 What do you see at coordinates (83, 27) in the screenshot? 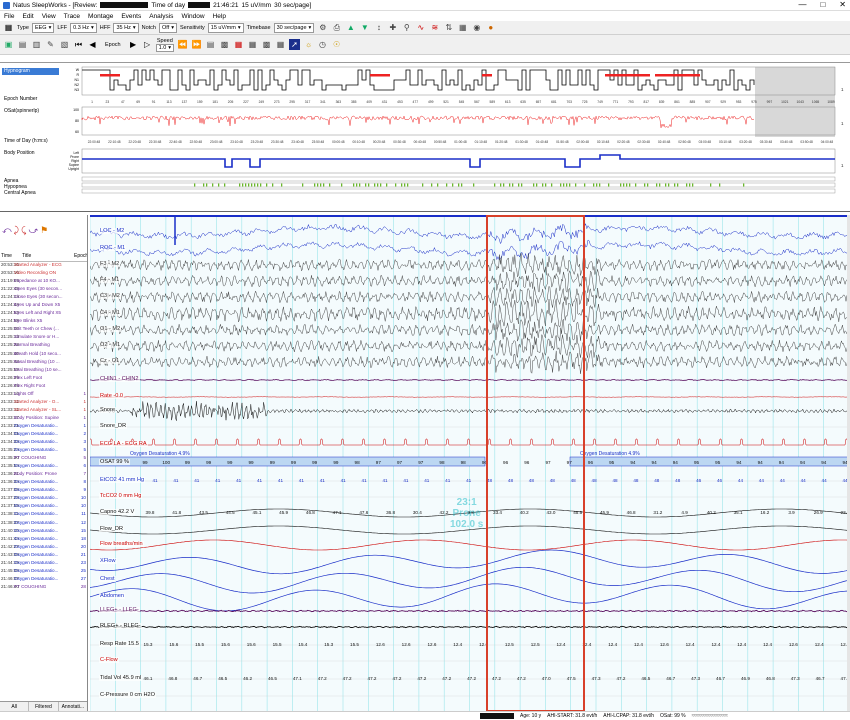
I see `lff-select: 0.3 Hz ▾` at bounding box center [83, 27].